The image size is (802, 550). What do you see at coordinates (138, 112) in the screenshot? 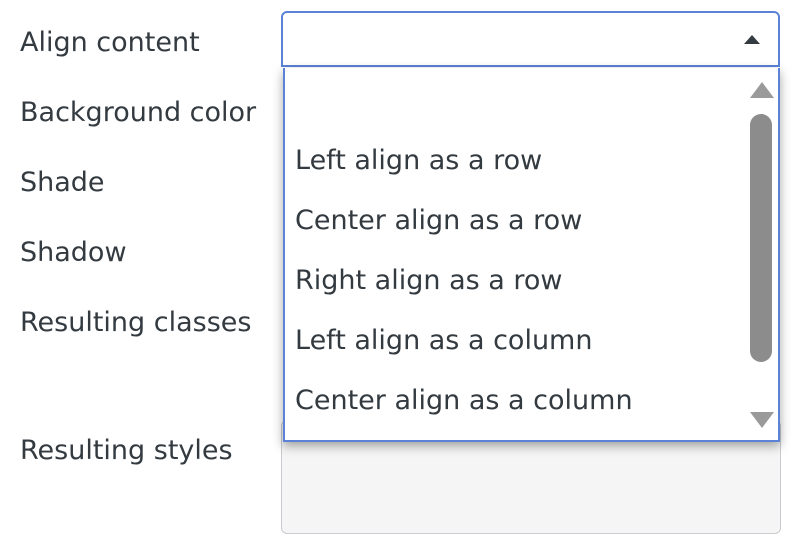
I see `background-color-label: Background color` at bounding box center [138, 112].